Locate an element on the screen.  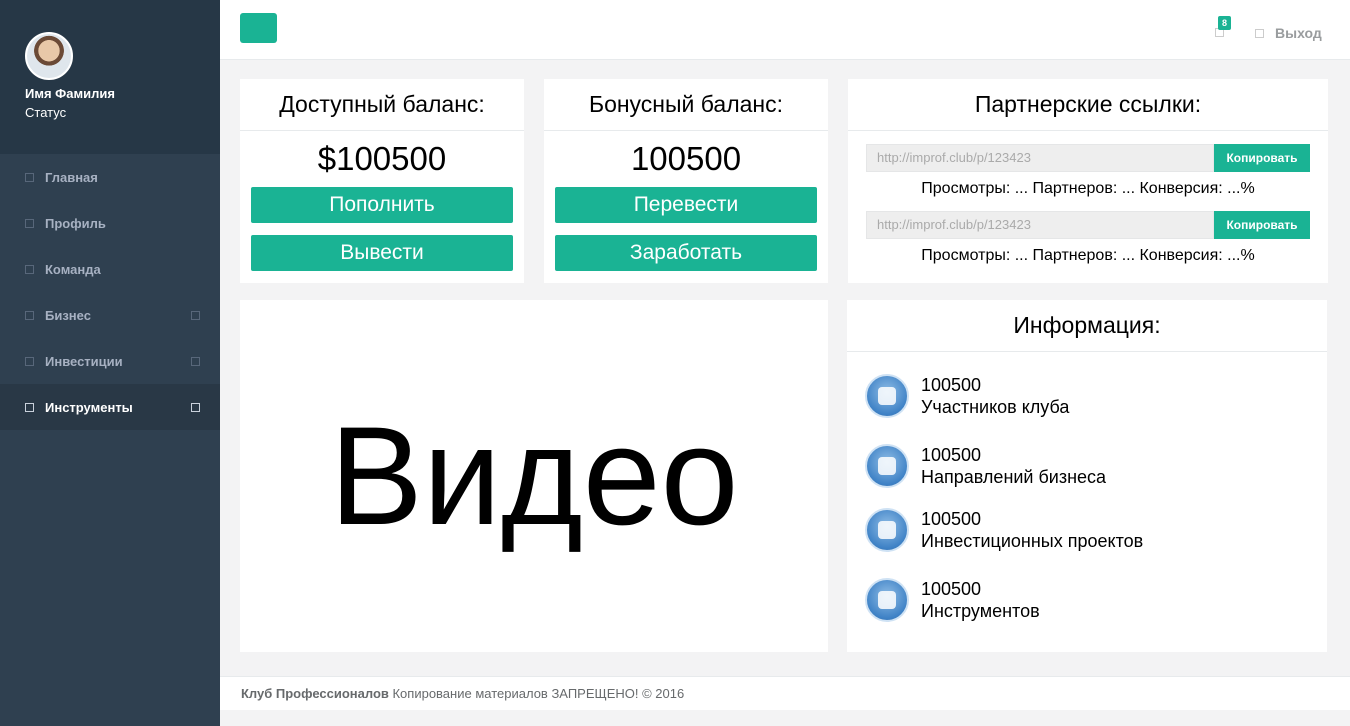
top-bar: 8 Выход is located at coordinates (785, 30).